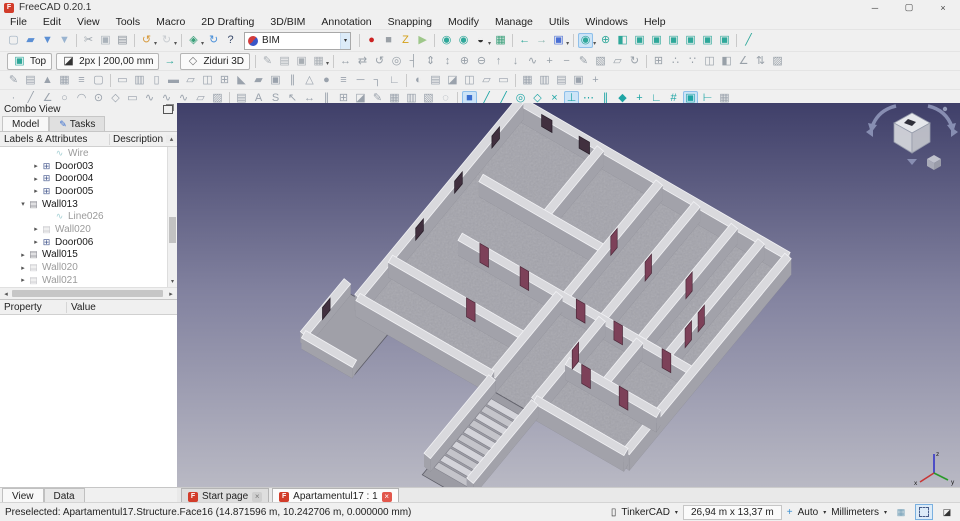 Image resolution: width=960 pixels, height=521 pixels. Describe the element at coordinates (724, 40) in the screenshot. I see `view-left-icon: ▣` at that location.